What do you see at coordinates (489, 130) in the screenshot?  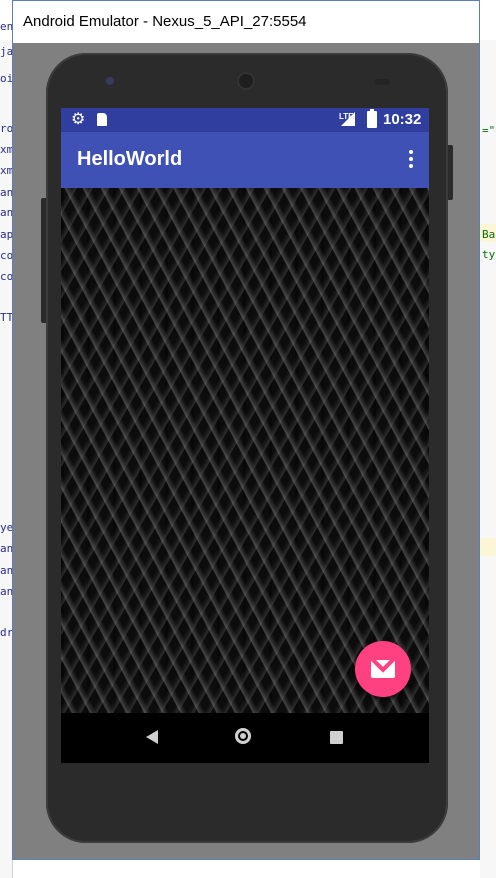 I see `ide-fragment: ="` at bounding box center [489, 130].